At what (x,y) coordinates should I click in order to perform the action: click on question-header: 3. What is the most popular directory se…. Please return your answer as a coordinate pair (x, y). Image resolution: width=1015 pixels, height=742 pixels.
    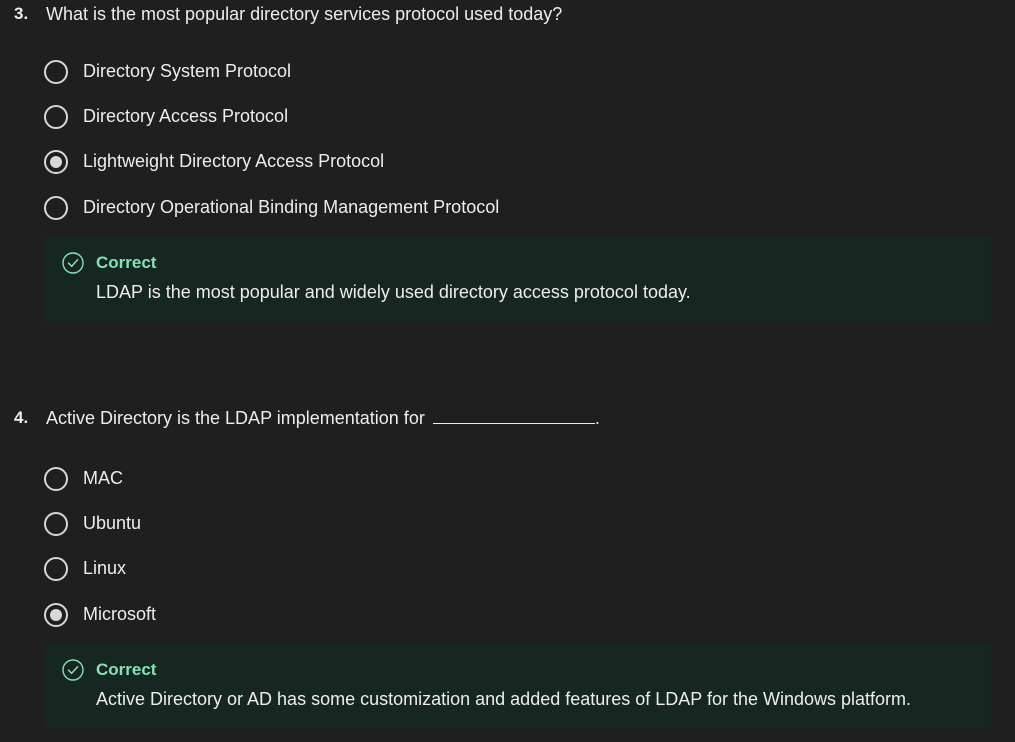
    Looking at the image, I should click on (507, 14).